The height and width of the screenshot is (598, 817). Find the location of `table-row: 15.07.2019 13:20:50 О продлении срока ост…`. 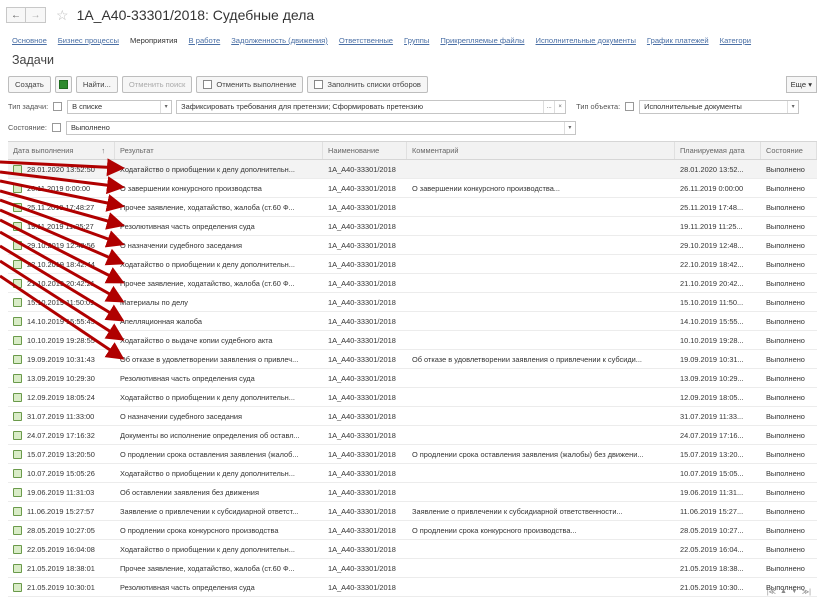

table-row: 15.07.2019 13:20:50 О продлении срока ост… is located at coordinates (412, 454).